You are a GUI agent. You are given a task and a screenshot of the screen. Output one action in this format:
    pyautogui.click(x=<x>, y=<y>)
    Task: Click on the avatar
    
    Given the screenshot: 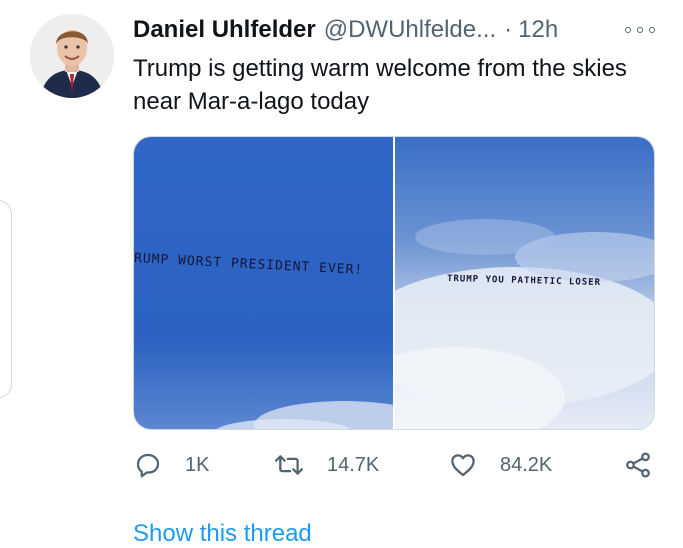 What is the action you would take?
    pyautogui.click(x=72, y=56)
    